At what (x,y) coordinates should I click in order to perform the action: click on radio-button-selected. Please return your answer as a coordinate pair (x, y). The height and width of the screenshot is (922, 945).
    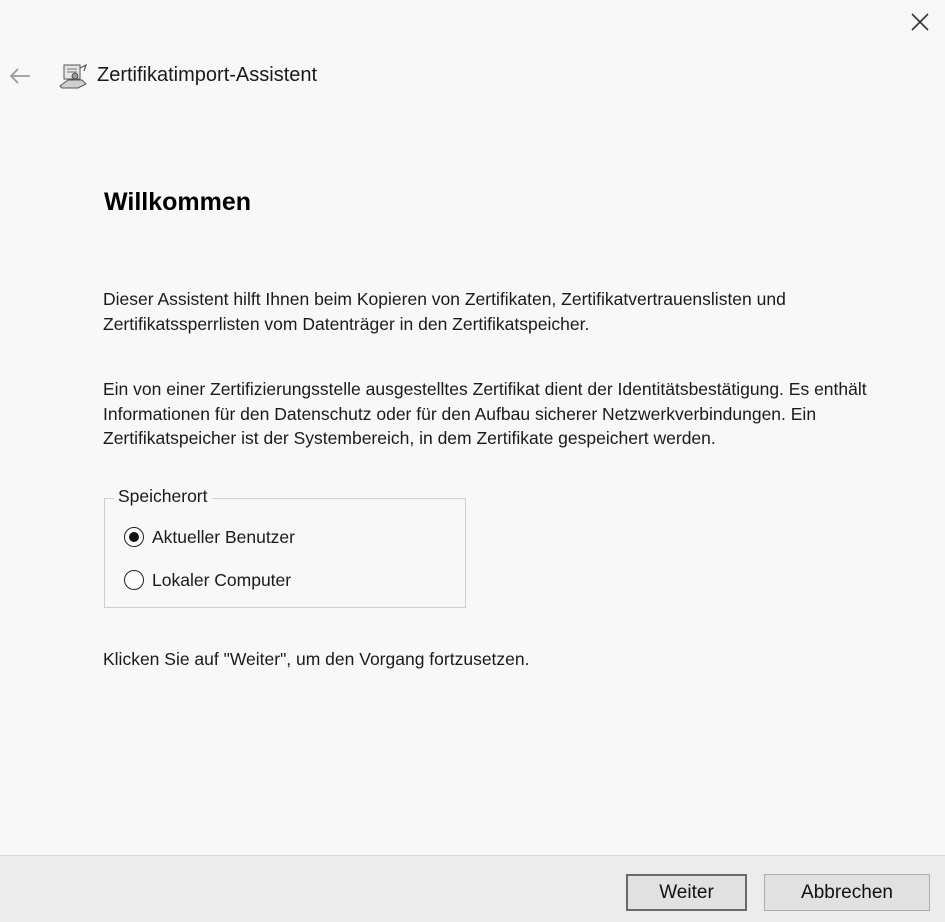
    Looking at the image, I should click on (134, 537).